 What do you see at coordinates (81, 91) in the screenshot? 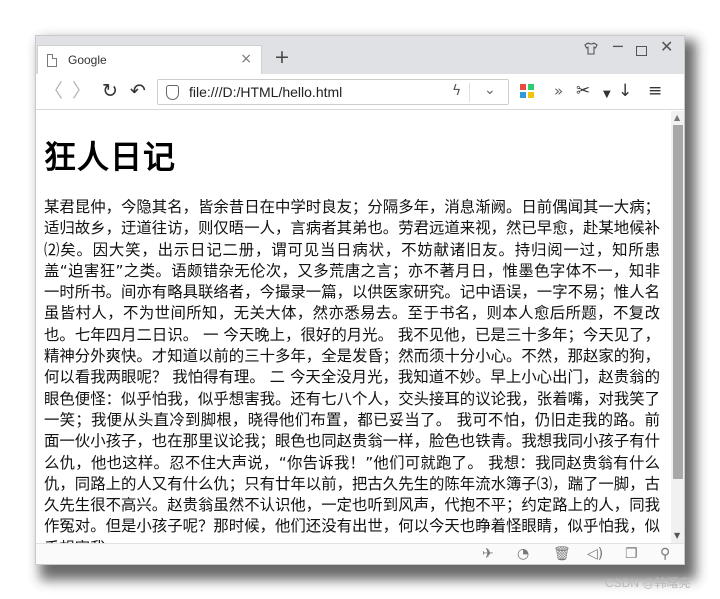
I see `forward-icon: 〉` at bounding box center [81, 91].